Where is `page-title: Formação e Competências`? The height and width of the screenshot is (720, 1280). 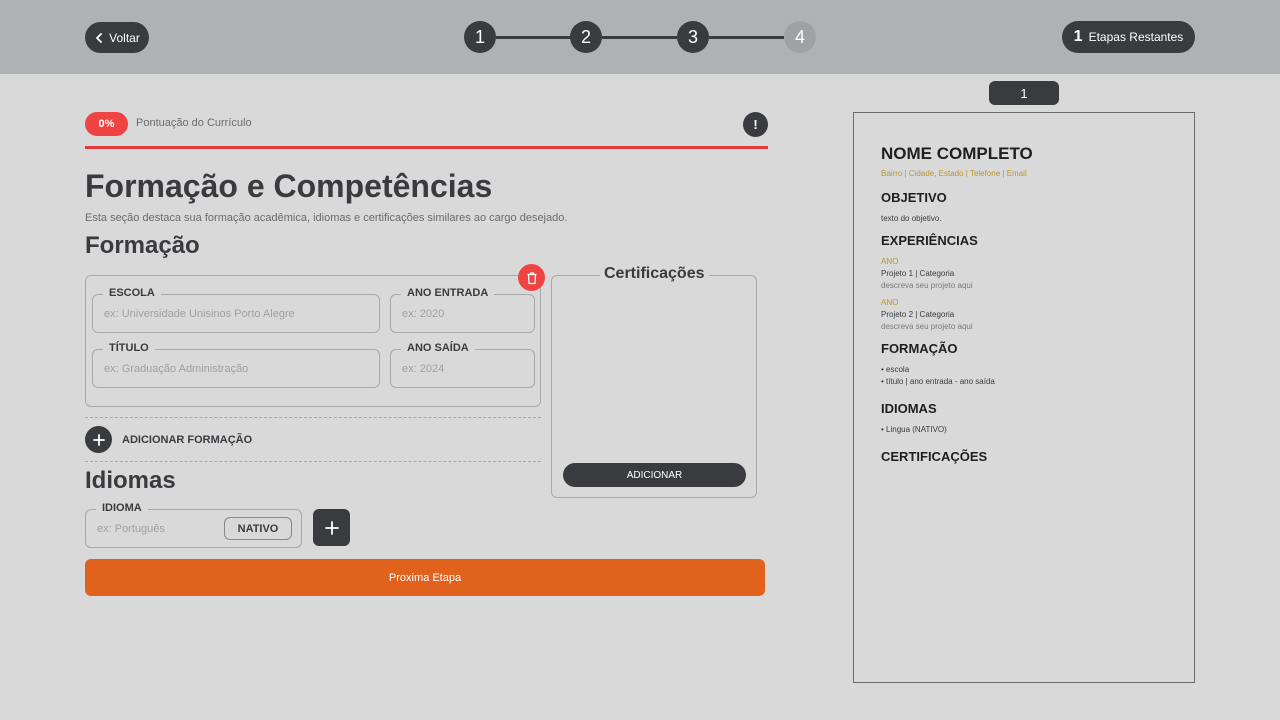 page-title: Formação e Competências is located at coordinates (289, 186).